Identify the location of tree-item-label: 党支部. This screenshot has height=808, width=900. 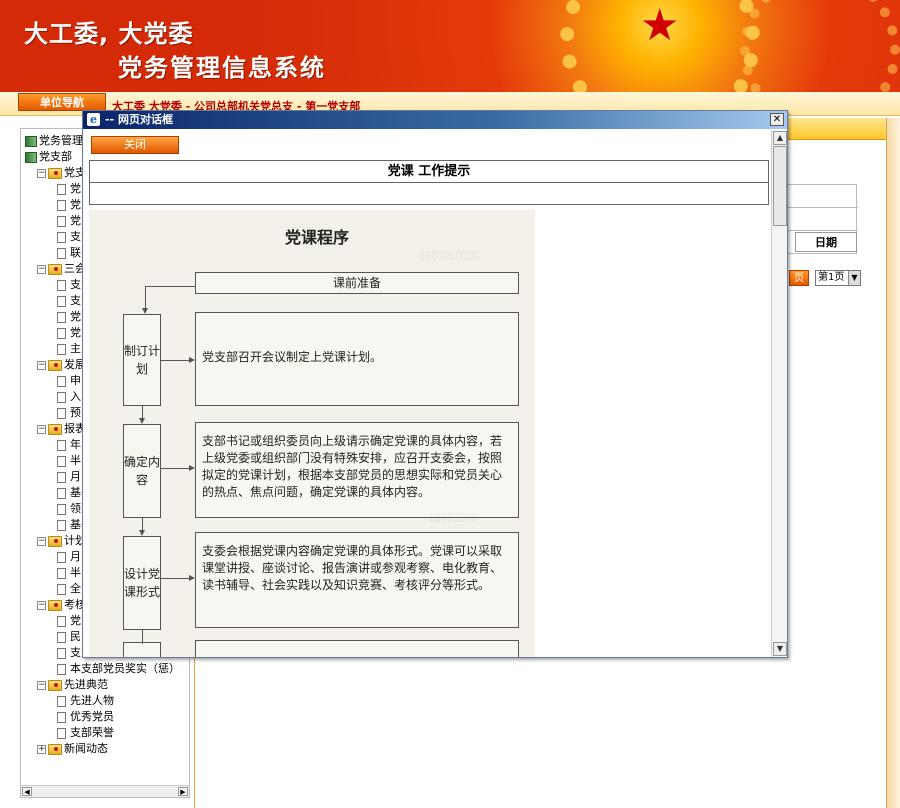
(55, 156).